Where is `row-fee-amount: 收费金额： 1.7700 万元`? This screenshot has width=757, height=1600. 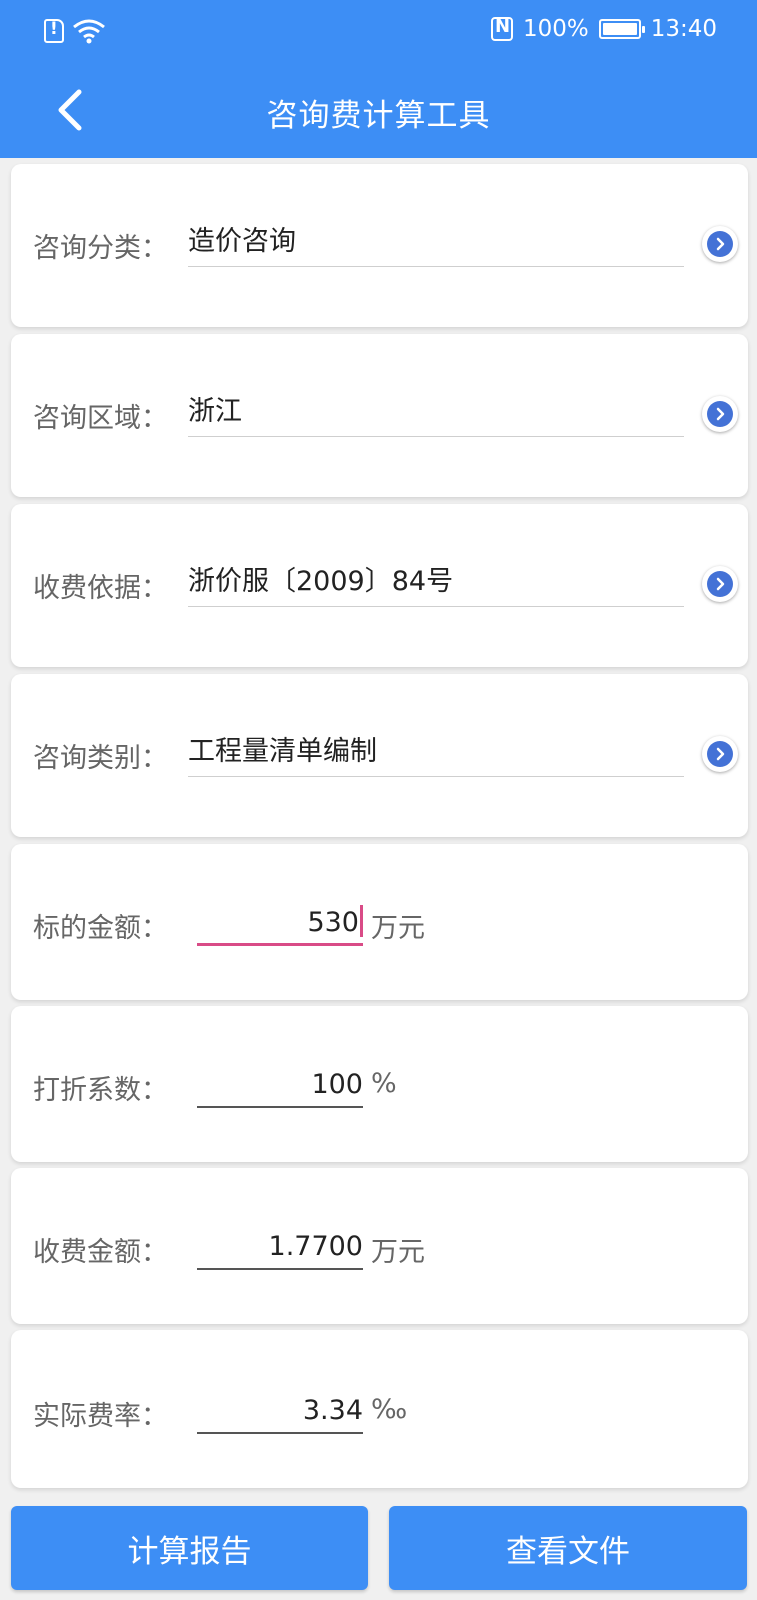
row-fee-amount: 收费金额： 1.7700 万元 is located at coordinates (379, 1246).